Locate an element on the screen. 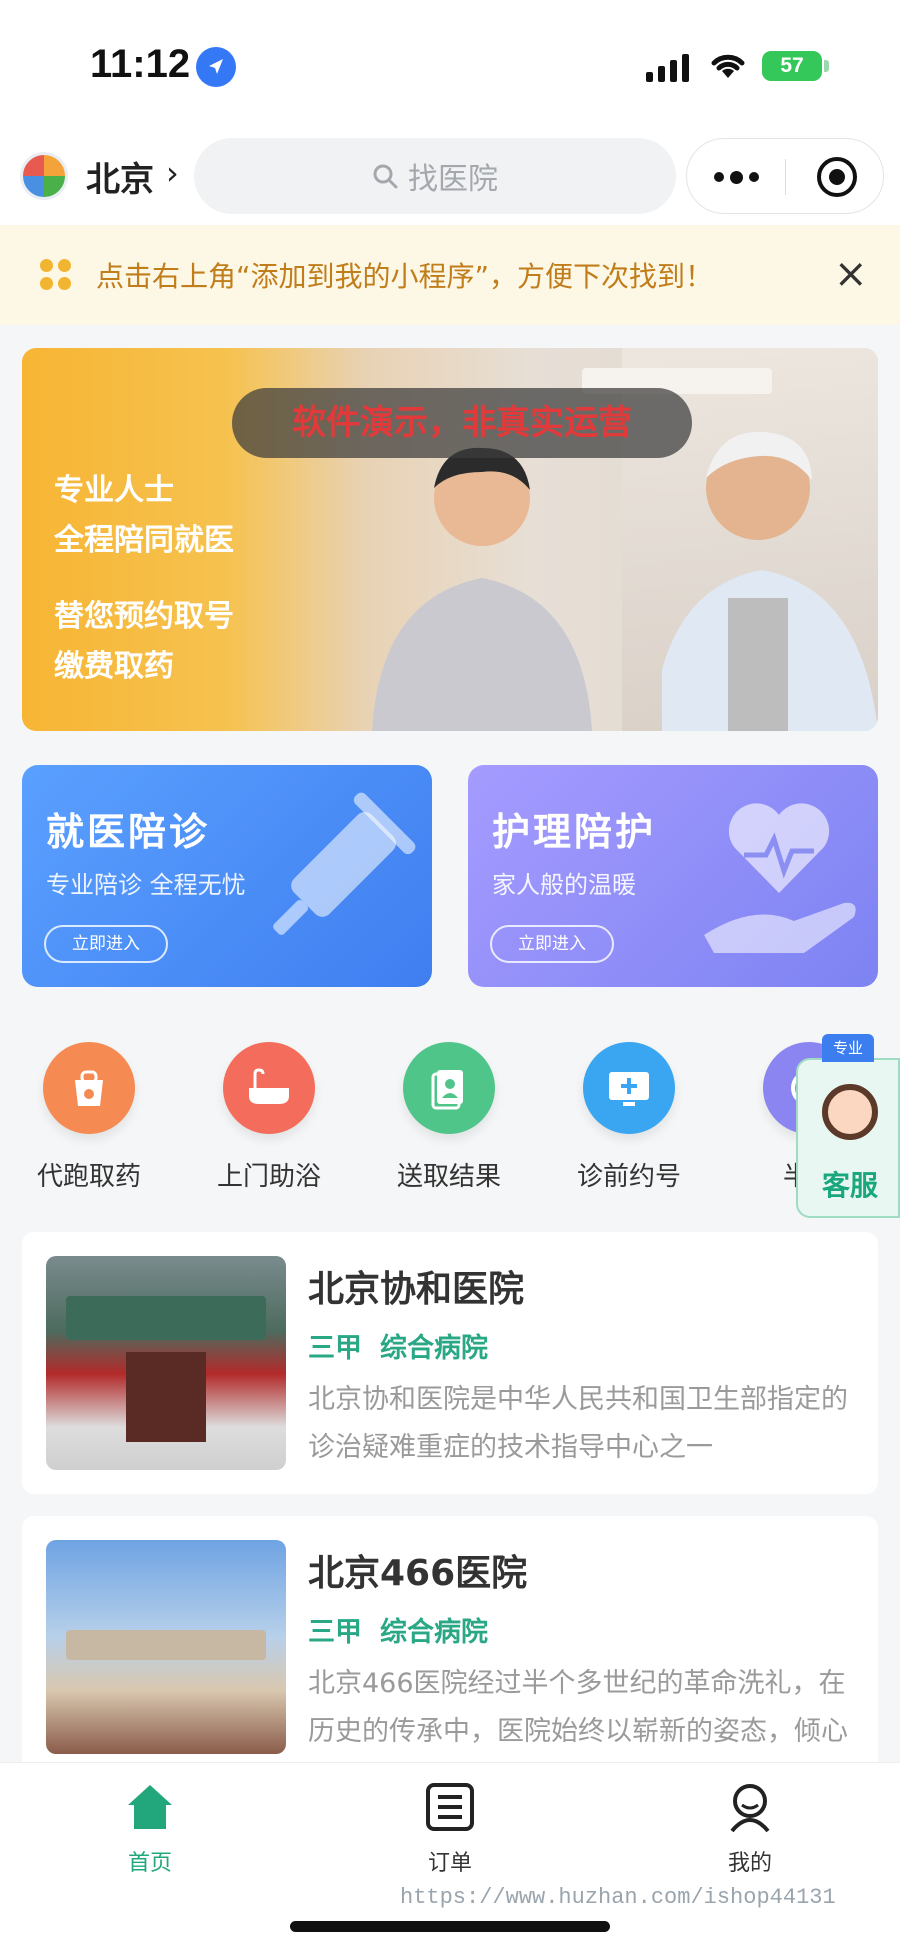 This screenshot has height=1951, width=900. quick-action-label: 上门助浴 is located at coordinates (268, 1177).